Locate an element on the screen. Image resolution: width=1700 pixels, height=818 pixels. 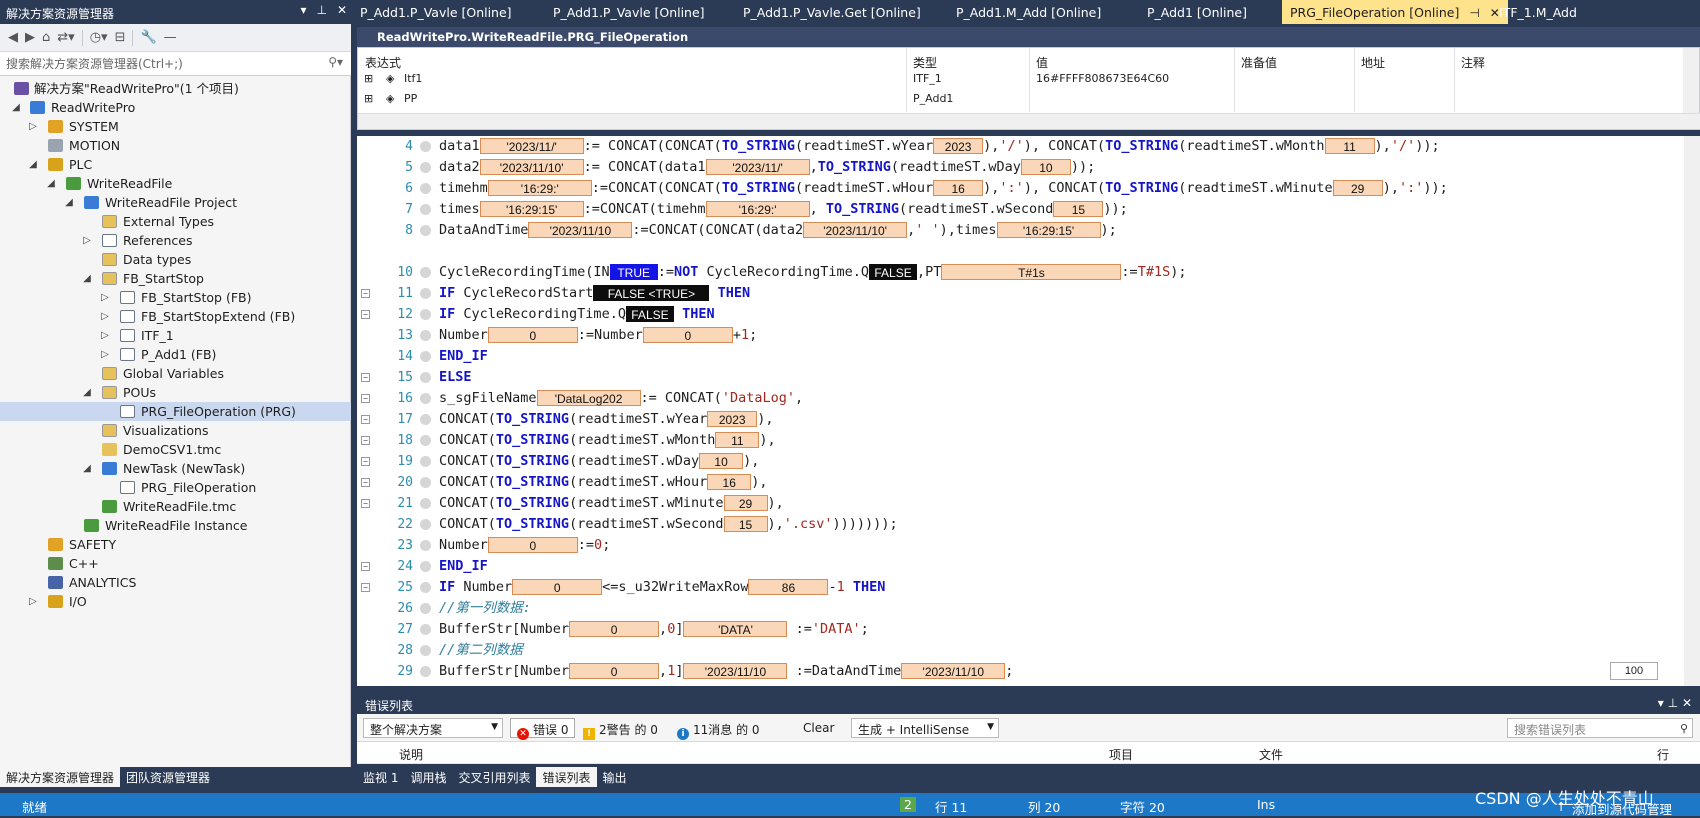
watch-vertical-scrollbar is located at coordinates (1691, 81).